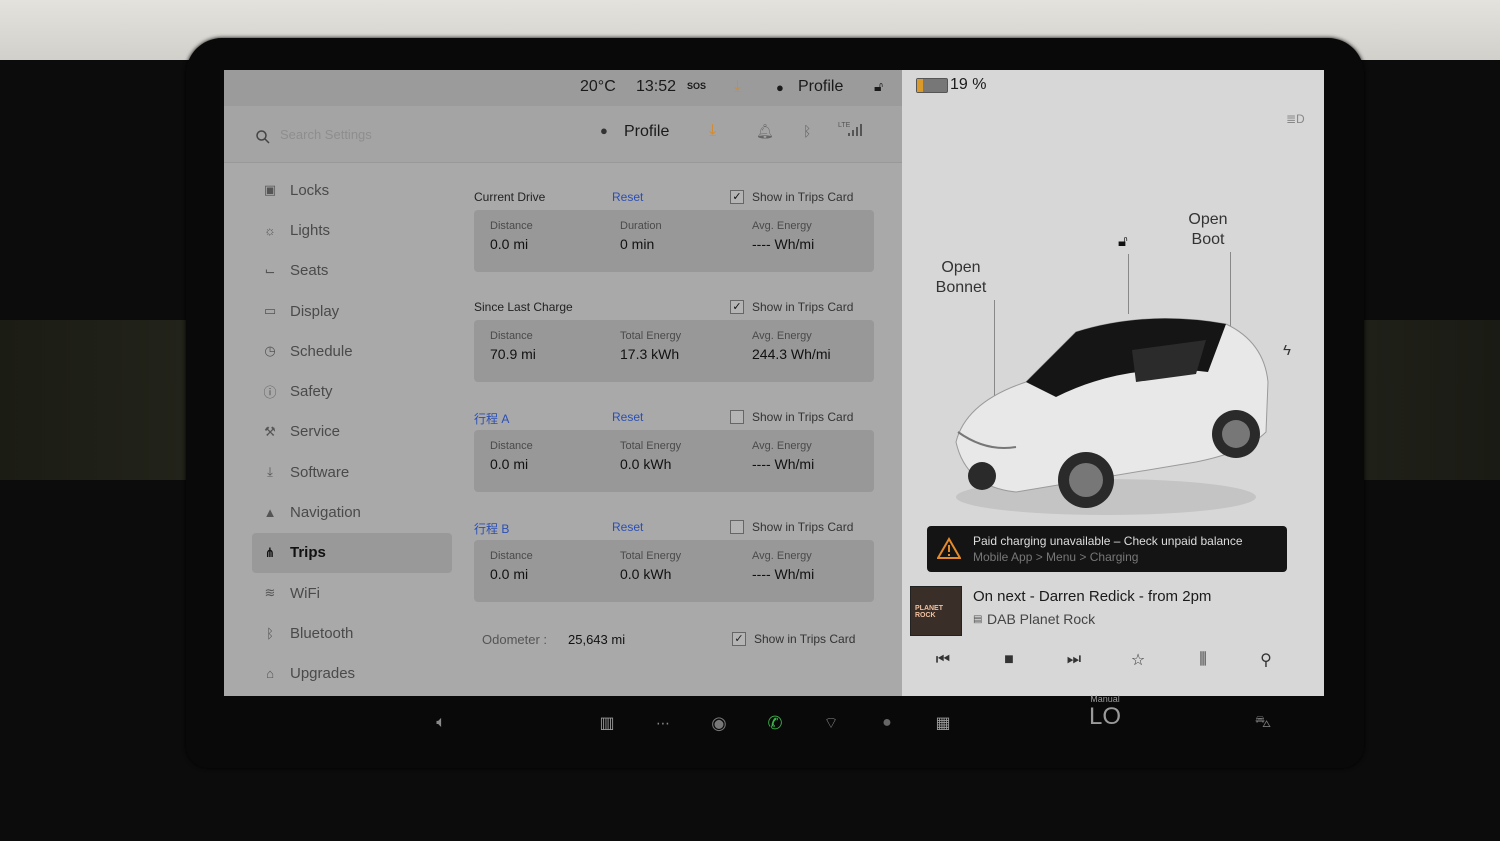 The width and height of the screenshot is (1500, 841). Describe the element at coordinates (1123, 241) in the screenshot. I see `car-unlock-icon: 🔓︎` at that location.